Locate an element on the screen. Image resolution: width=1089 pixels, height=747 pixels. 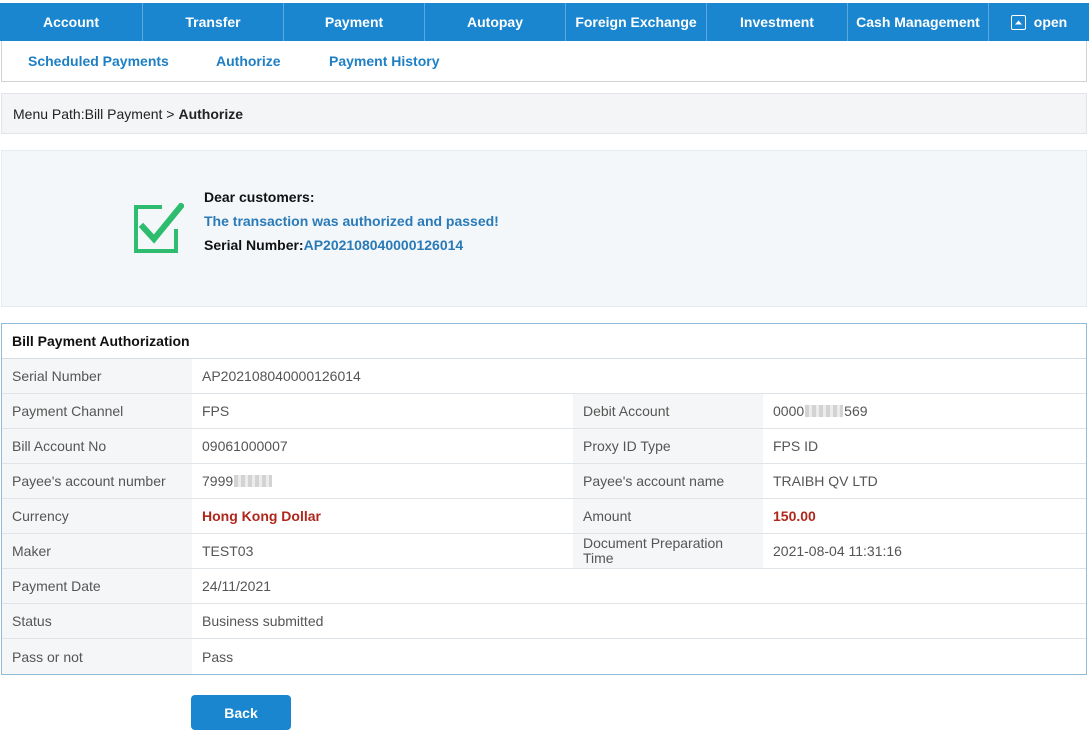
currency-label: Currency is located at coordinates (97, 516).